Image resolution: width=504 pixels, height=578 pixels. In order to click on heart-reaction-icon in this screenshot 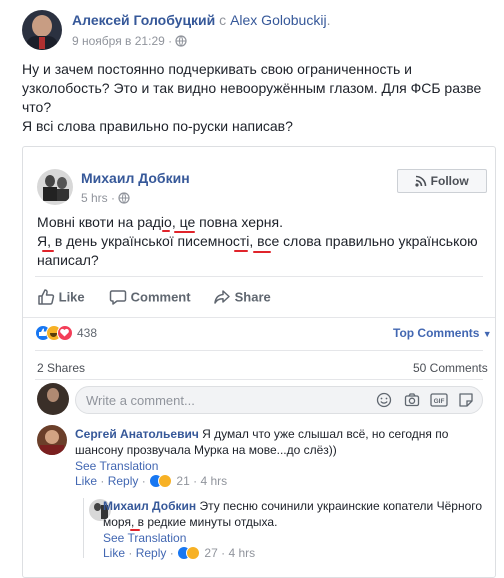, I will do `click(65, 333)`.